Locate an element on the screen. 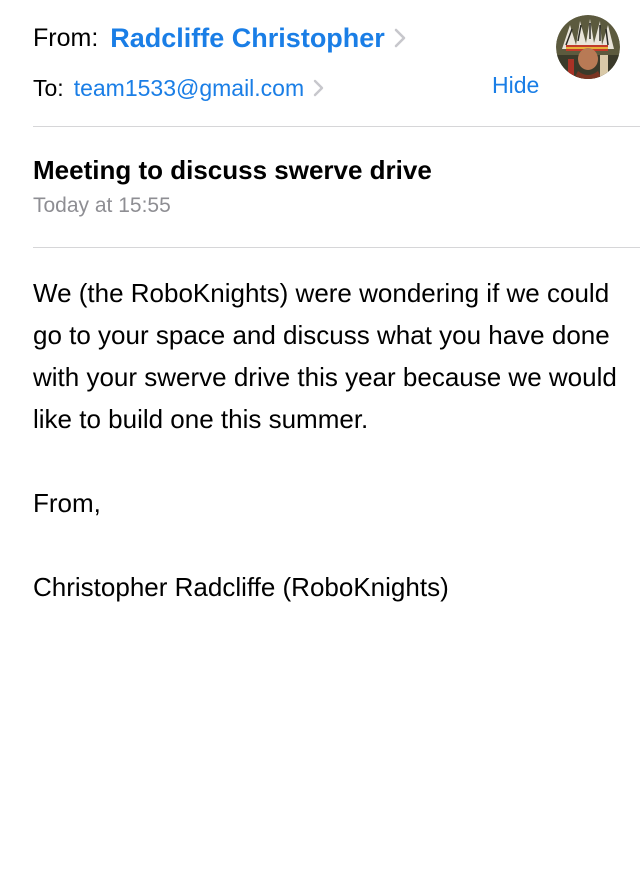 The height and width of the screenshot is (887, 640). from-label: From: is located at coordinates (66, 37).